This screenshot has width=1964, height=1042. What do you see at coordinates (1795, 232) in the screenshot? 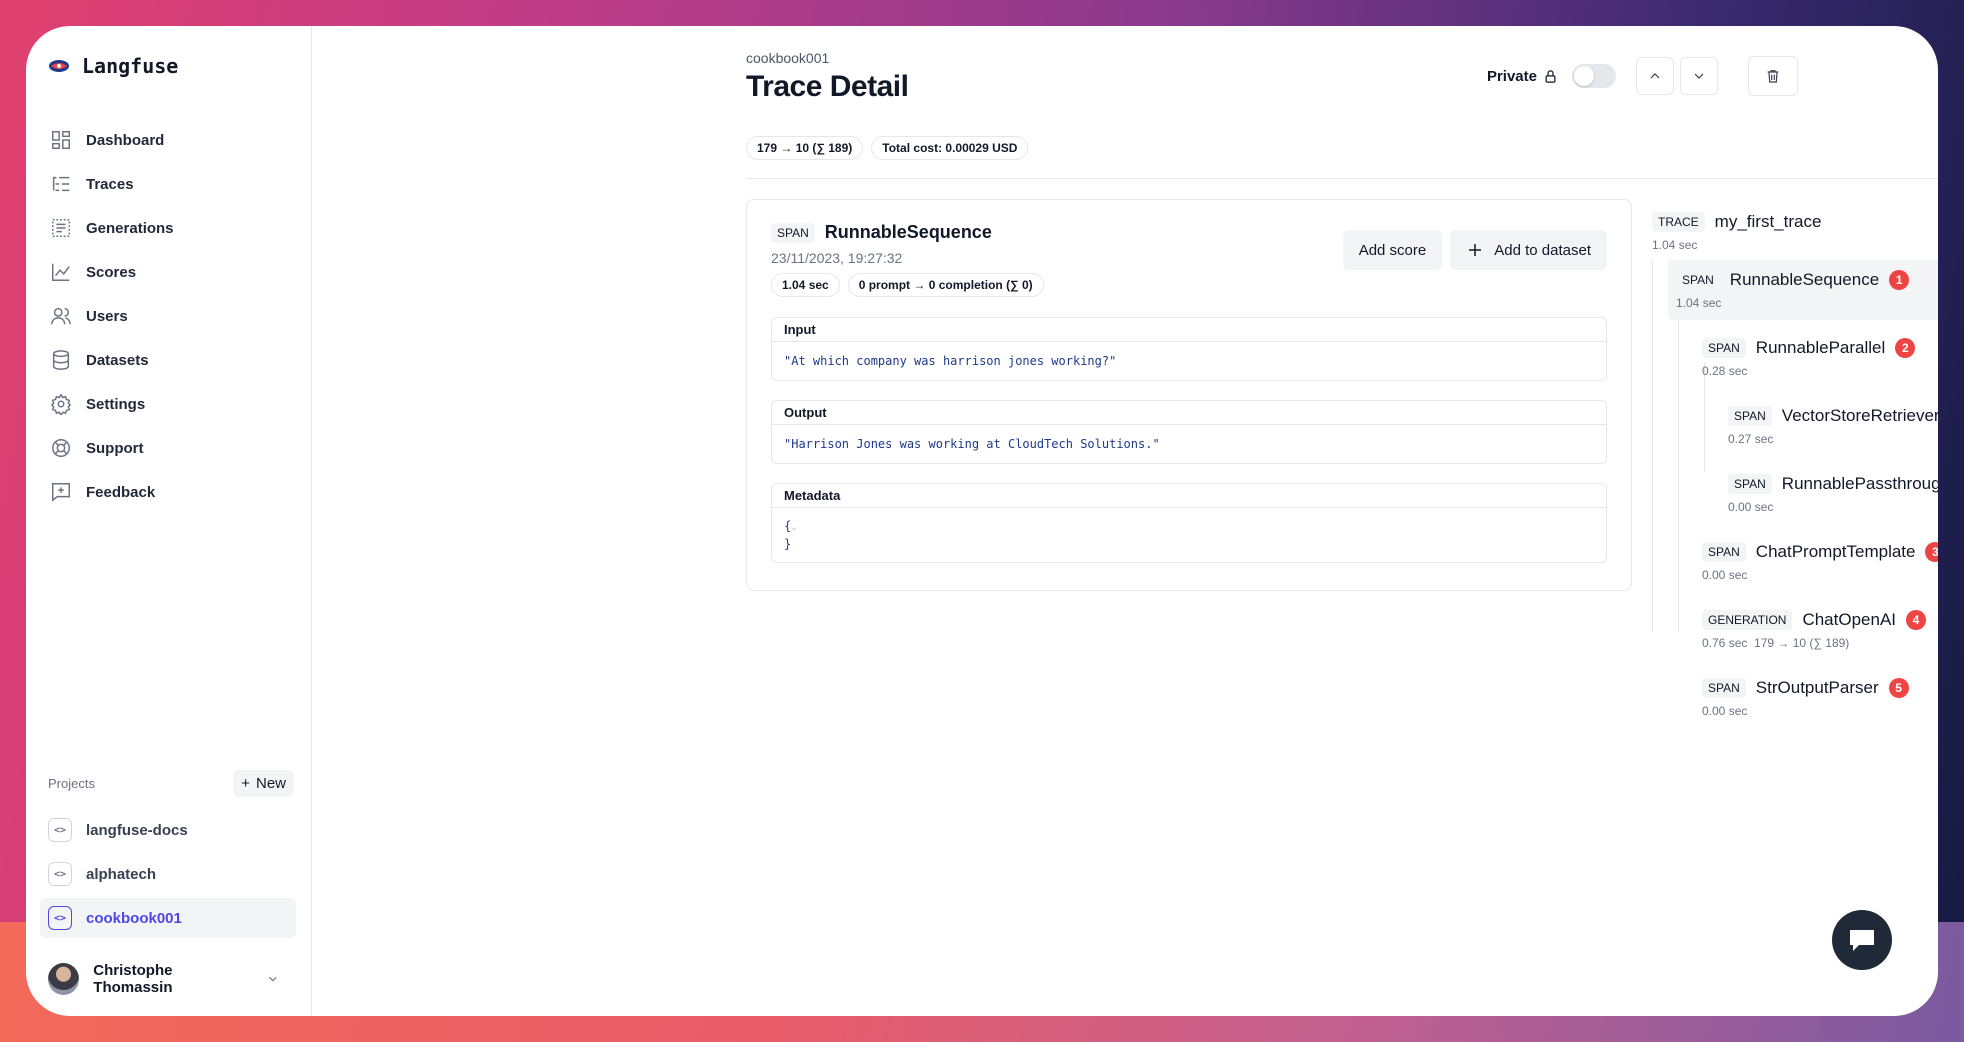
I see `trace-root-node: TRACE my_first_trace 1.04 sec` at bounding box center [1795, 232].